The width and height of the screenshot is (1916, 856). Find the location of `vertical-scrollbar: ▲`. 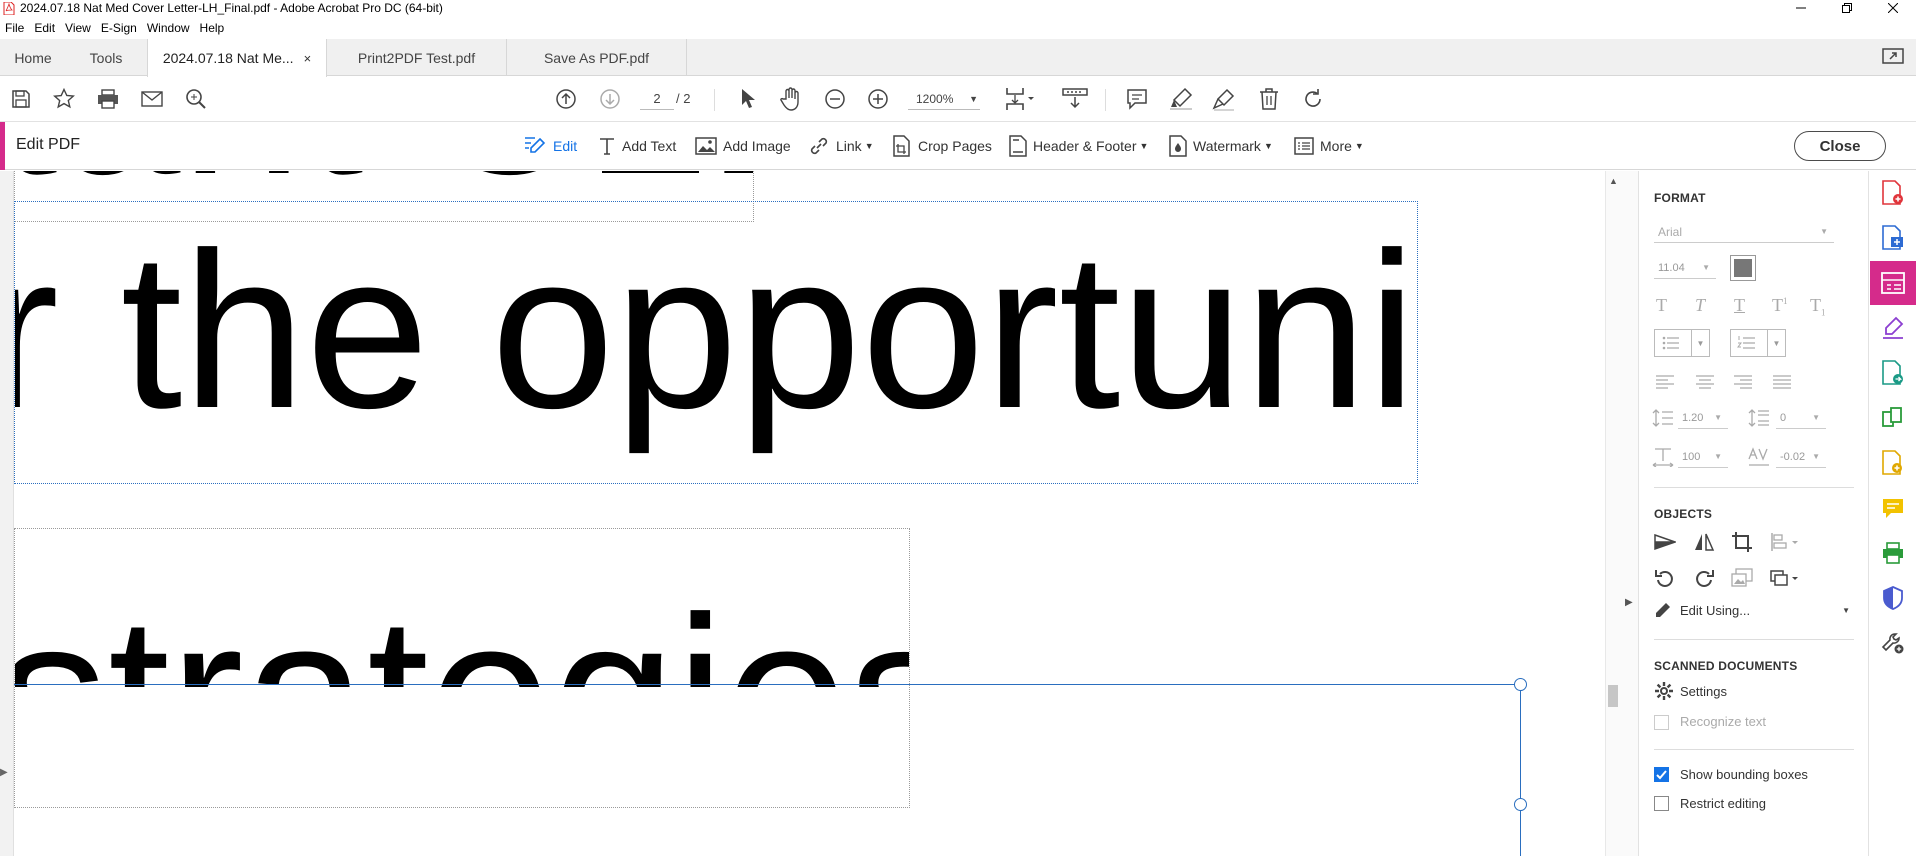

vertical-scrollbar: ▲ is located at coordinates (1612, 513).